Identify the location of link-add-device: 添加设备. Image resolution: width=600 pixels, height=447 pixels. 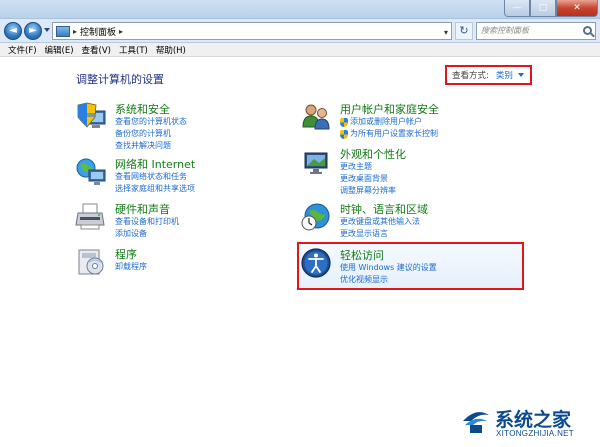
(147, 234).